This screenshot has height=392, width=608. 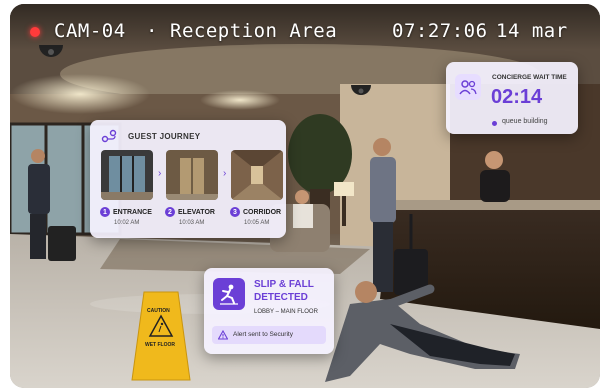 I want to click on step-elevator-label: 2 ELEVATOR, so click(x=190, y=212).